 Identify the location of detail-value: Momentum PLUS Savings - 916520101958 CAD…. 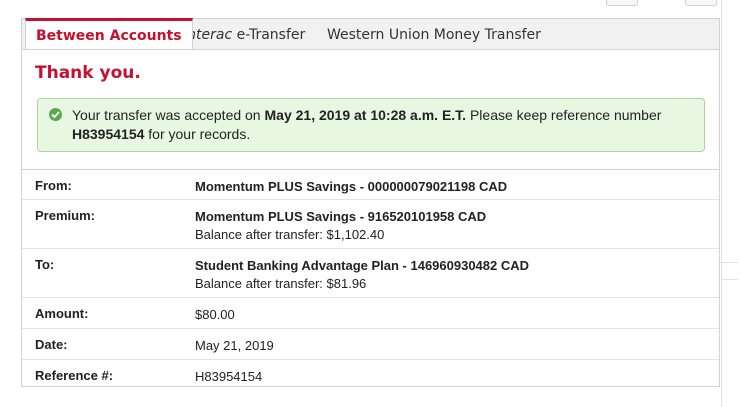
(340, 226).